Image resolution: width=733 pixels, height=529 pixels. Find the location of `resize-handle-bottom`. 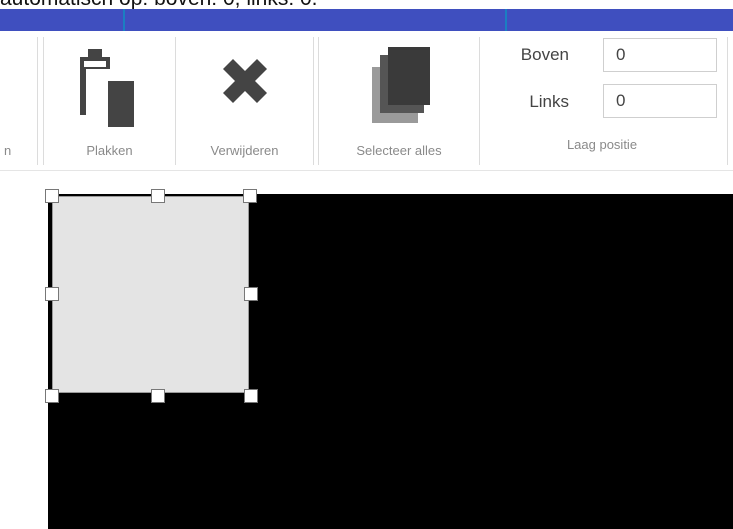

resize-handle-bottom is located at coordinates (158, 396).